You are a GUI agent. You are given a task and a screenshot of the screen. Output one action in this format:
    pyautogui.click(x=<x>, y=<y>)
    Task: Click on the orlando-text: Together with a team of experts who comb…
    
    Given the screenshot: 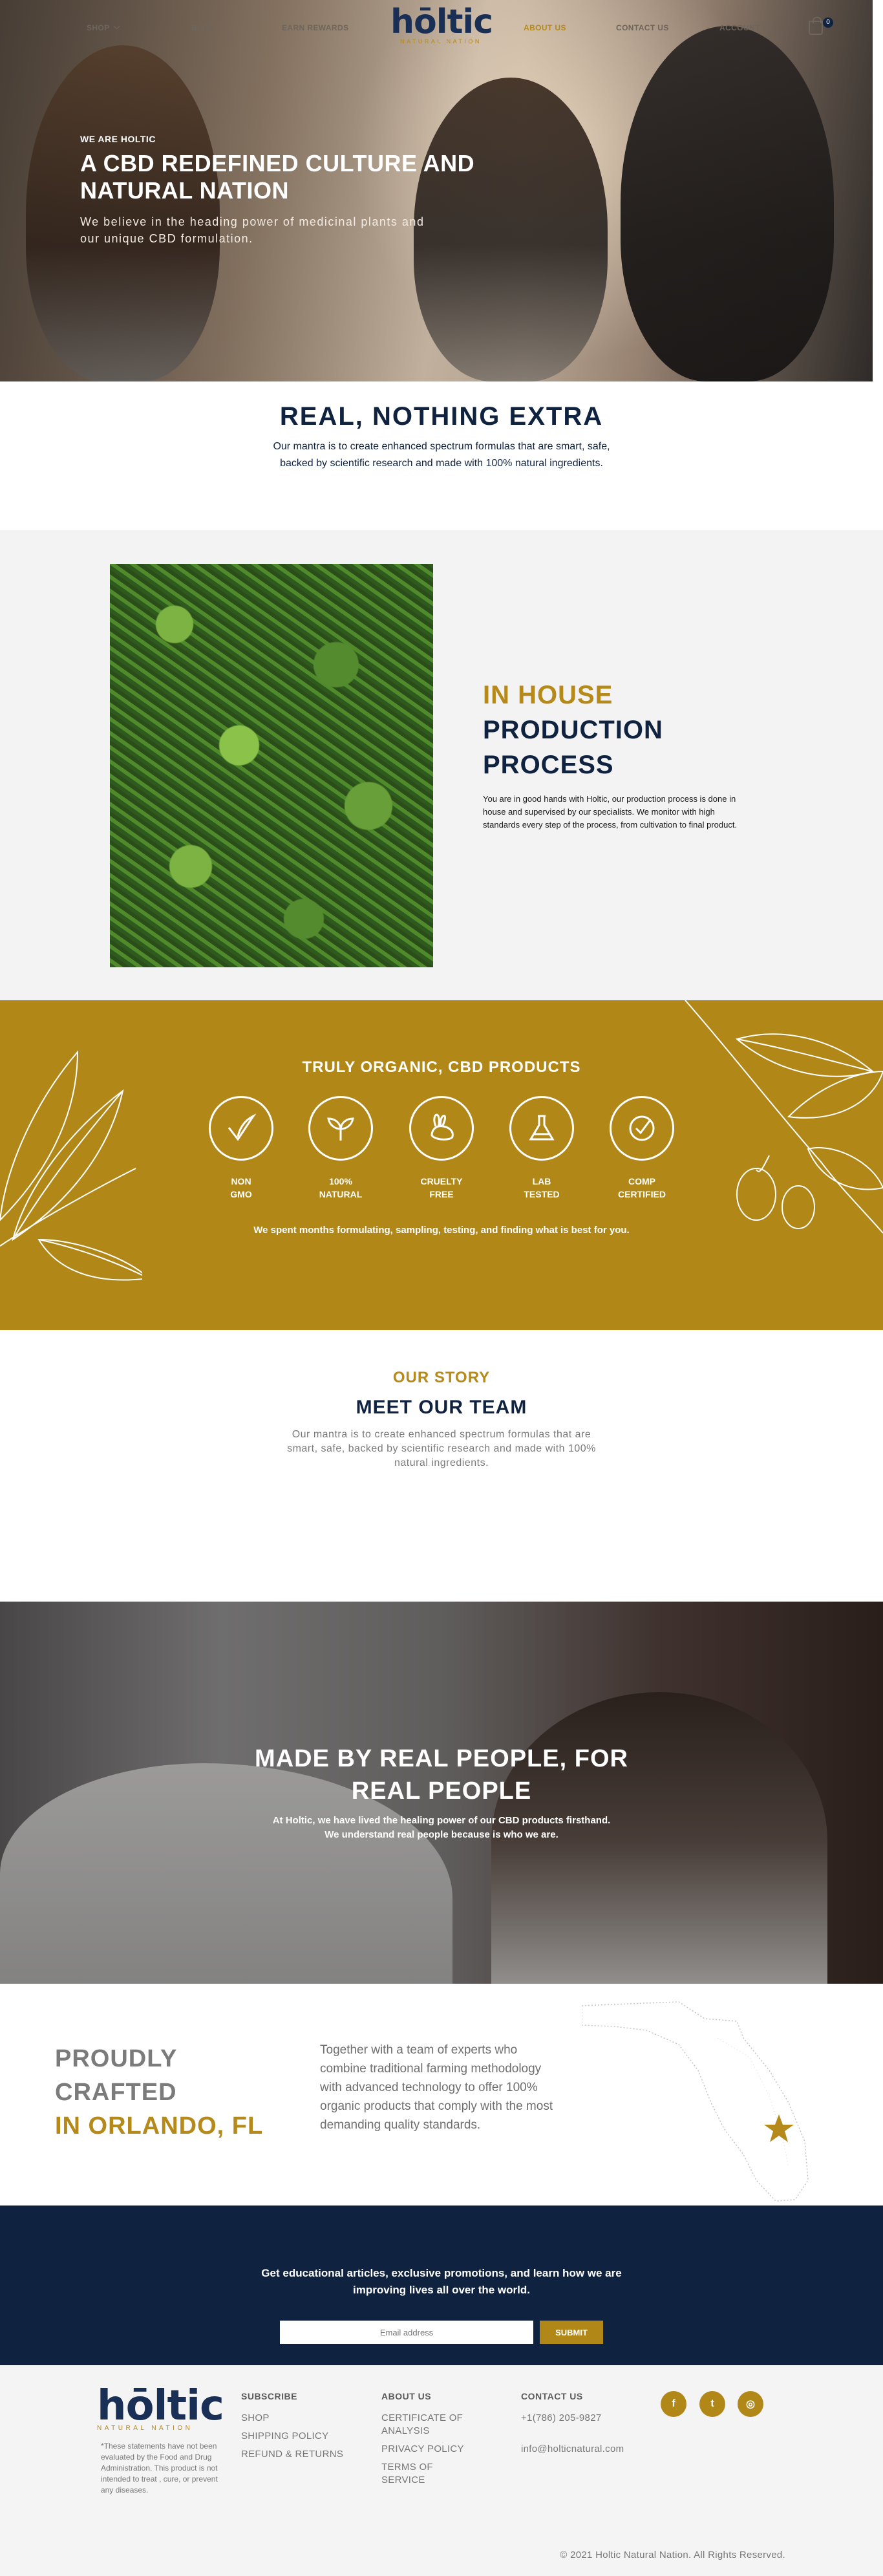 What is the action you would take?
    pyautogui.click(x=436, y=2087)
    